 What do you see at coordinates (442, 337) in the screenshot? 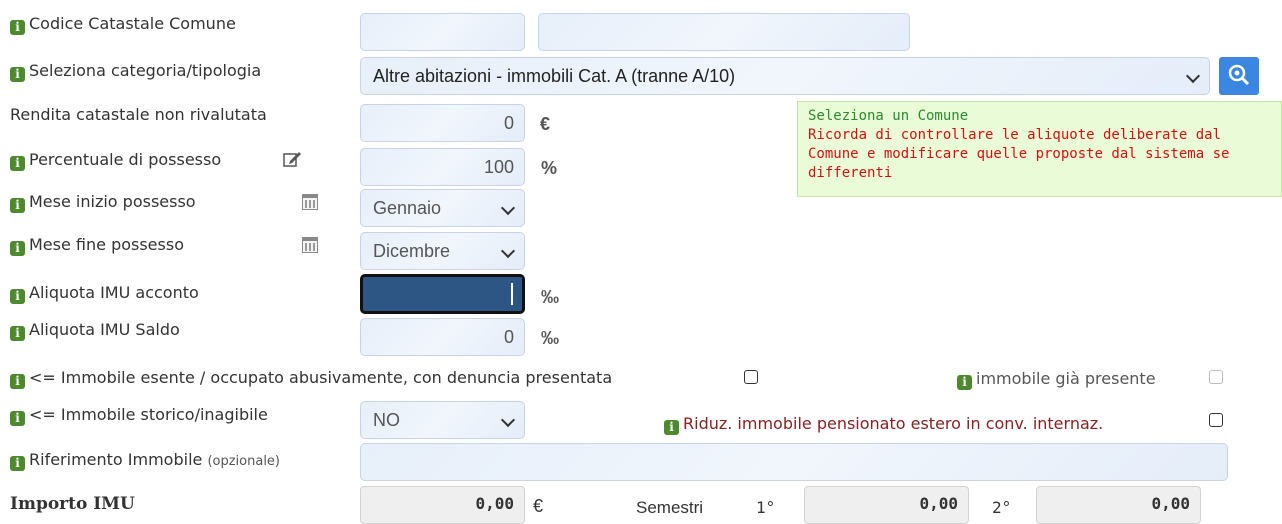
I see `aliquota-saldo-input: 0` at bounding box center [442, 337].